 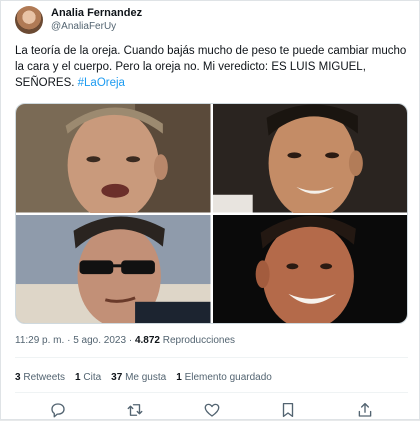 I want to click on retweets-count: 3, so click(x=18, y=377).